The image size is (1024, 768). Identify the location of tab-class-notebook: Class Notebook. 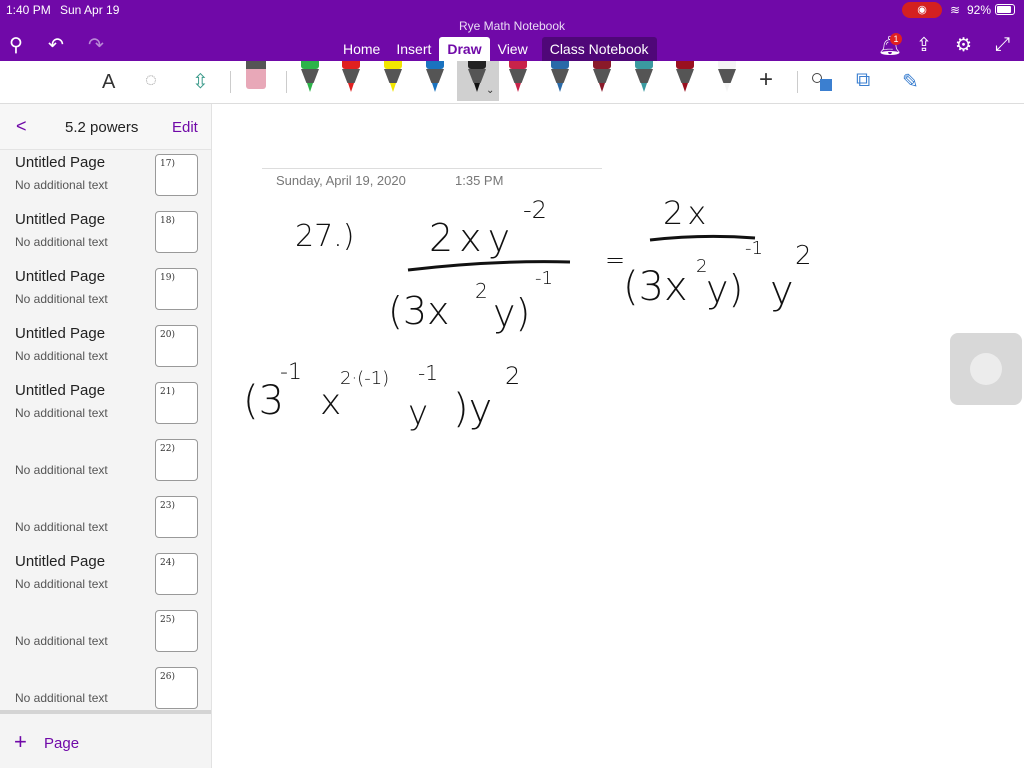
(599, 49).